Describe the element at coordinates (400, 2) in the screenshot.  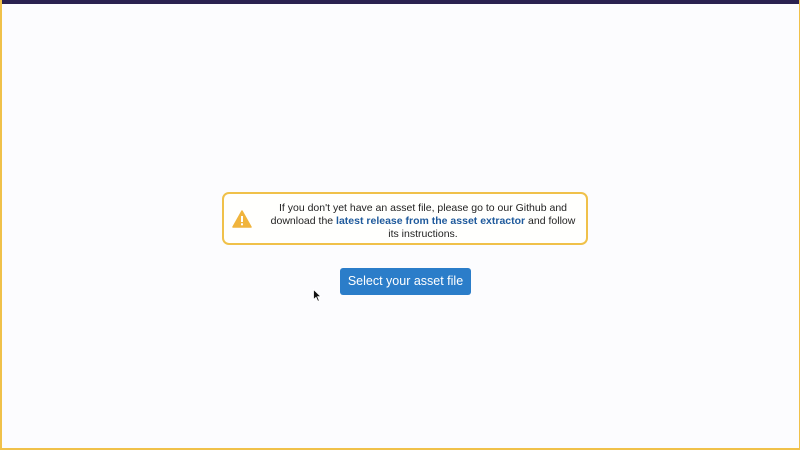
I see `top-bar` at that location.